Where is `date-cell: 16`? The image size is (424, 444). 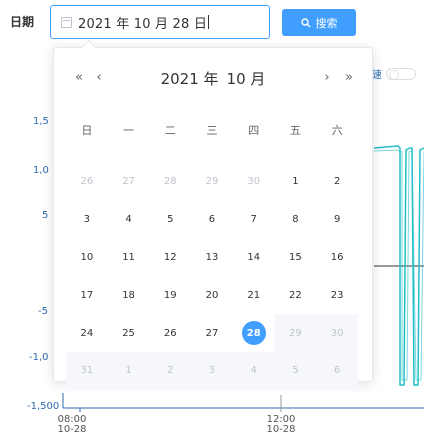
date-cell: 16 is located at coordinates (337, 258).